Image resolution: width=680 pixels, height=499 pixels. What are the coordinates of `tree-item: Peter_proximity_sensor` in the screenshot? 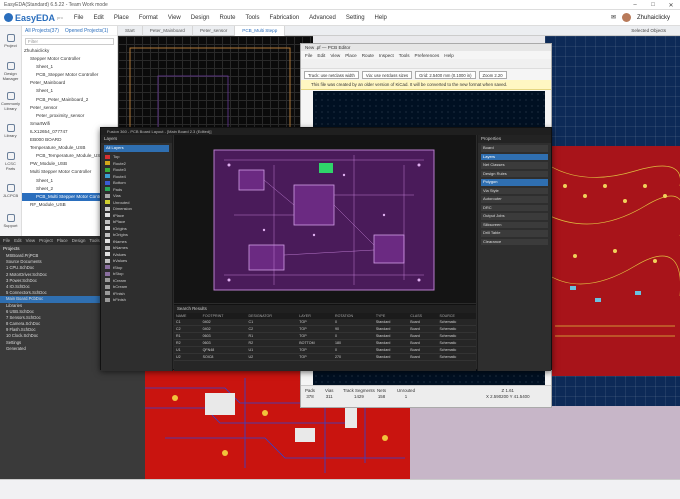 It's located at (69, 116).